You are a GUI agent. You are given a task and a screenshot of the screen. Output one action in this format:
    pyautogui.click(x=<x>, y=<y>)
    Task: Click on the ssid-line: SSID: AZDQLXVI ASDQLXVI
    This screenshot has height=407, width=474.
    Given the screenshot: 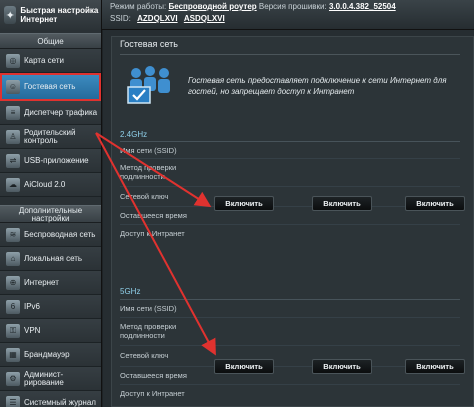 What is the action you would take?
    pyautogui.click(x=167, y=18)
    